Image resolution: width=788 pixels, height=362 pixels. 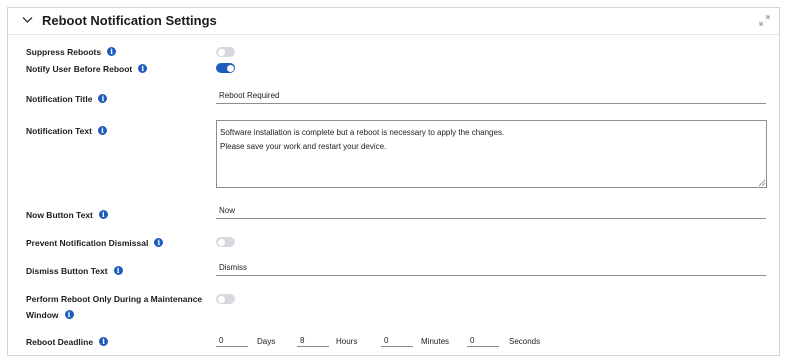 What do you see at coordinates (313, 341) in the screenshot?
I see `deadline-hours-input: 8` at bounding box center [313, 341].